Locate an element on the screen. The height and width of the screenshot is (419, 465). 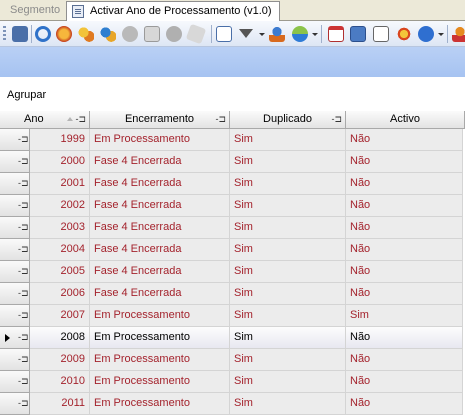
filter-icon is located at coordinates (246, 33).